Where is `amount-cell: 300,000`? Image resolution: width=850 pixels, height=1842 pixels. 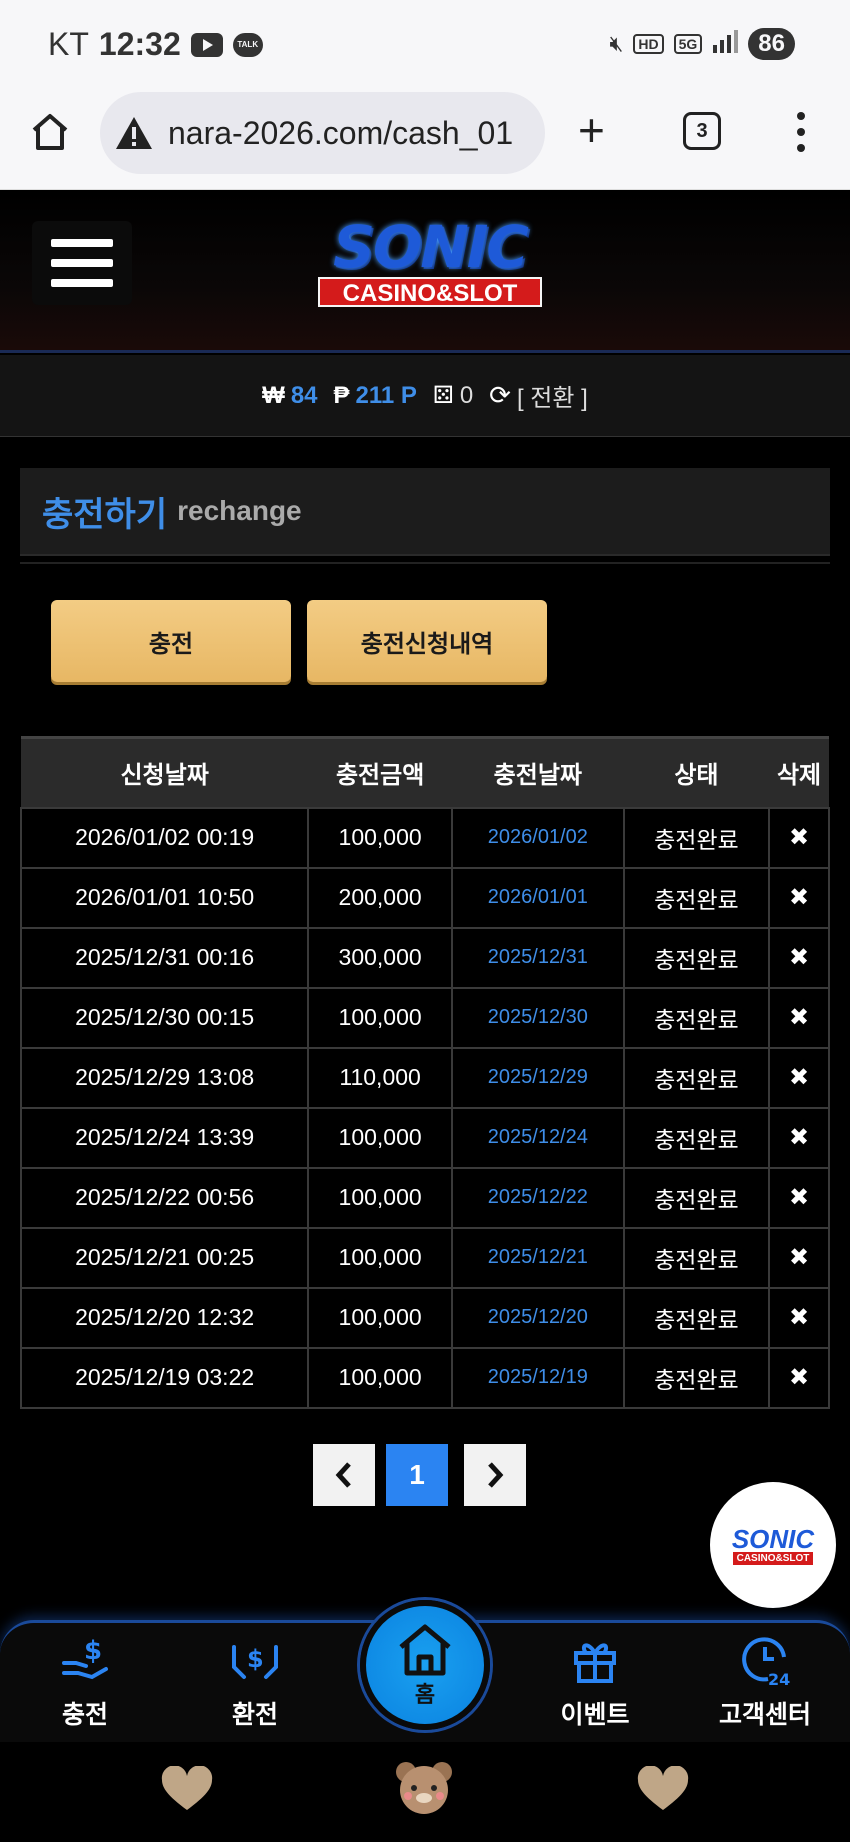 amount-cell: 300,000 is located at coordinates (380, 957).